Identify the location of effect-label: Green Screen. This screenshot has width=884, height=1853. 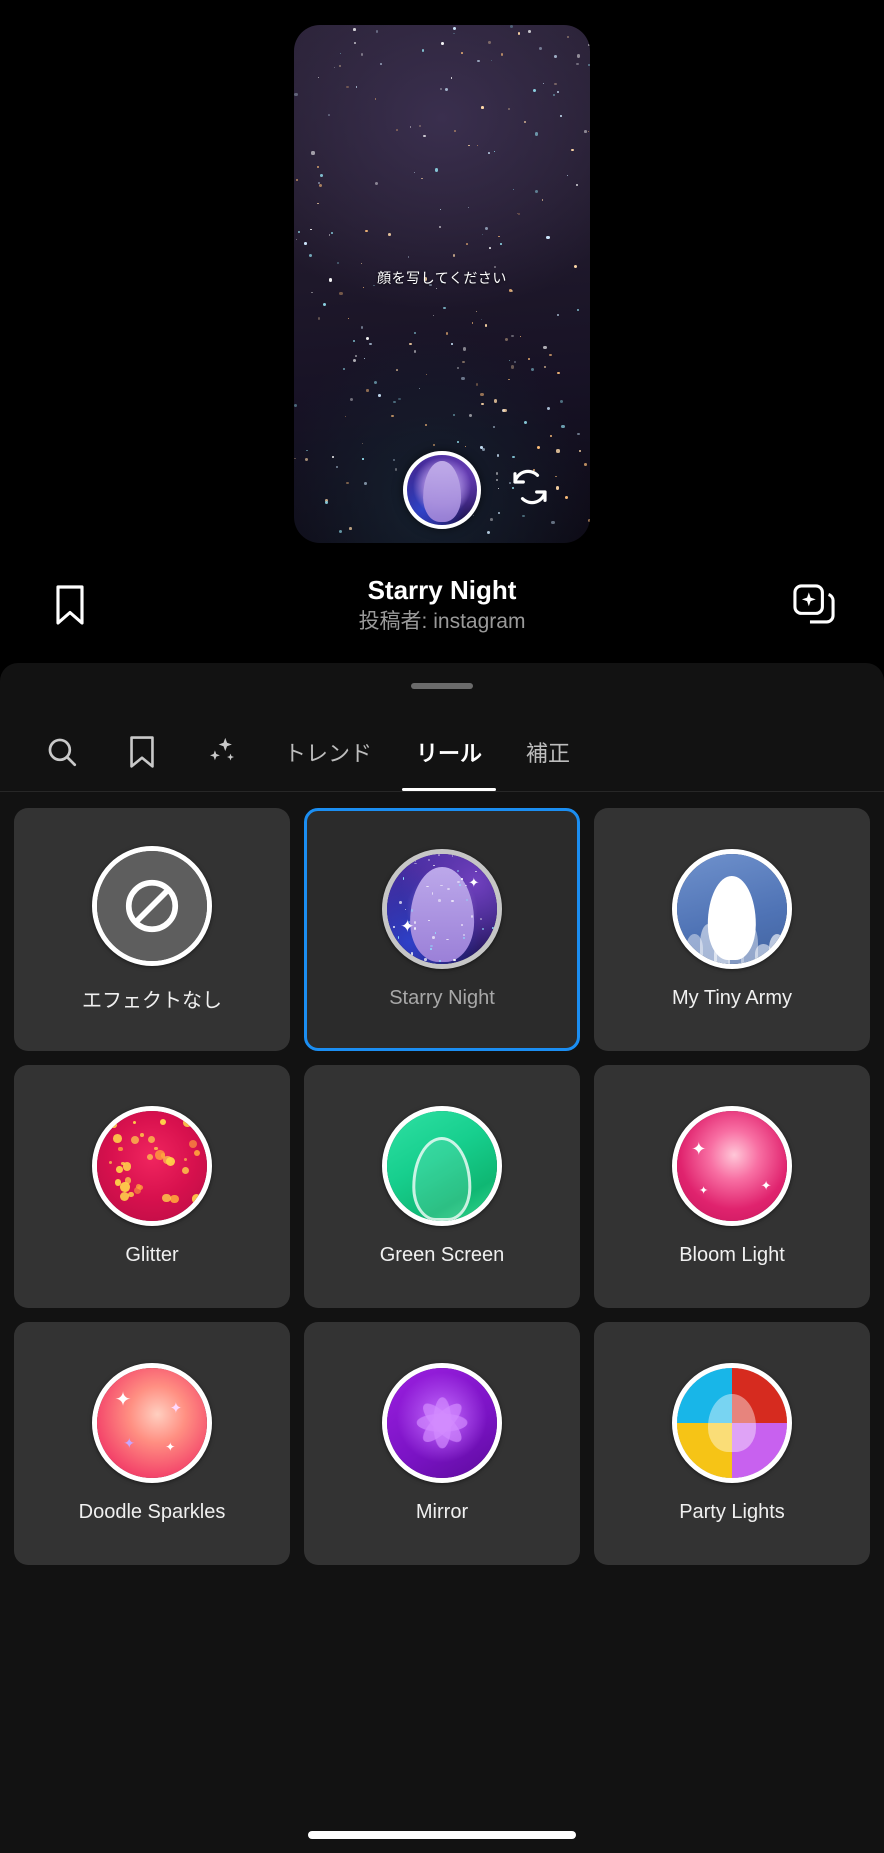
(442, 1255).